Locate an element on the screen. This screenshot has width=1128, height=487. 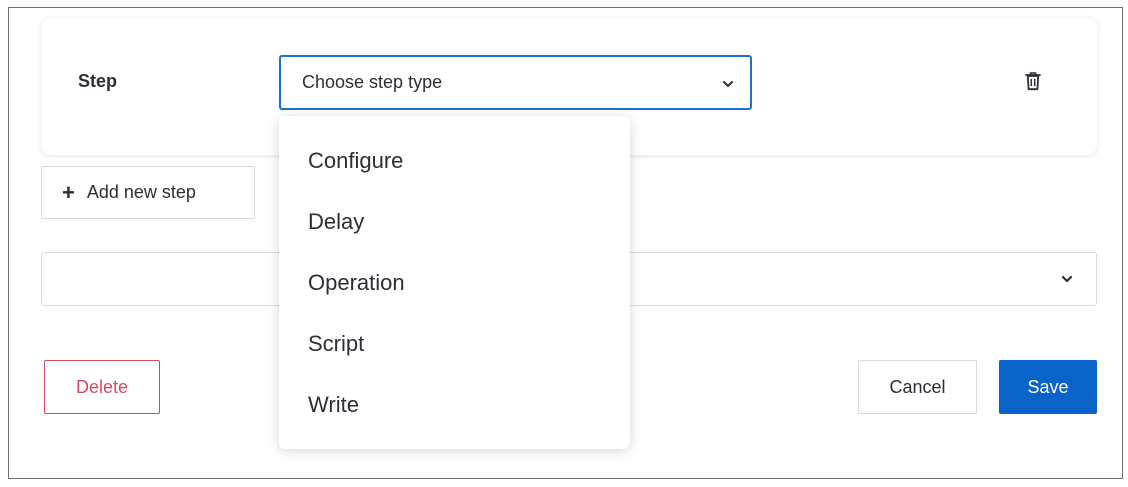
delete-button: Delete is located at coordinates (102, 387).